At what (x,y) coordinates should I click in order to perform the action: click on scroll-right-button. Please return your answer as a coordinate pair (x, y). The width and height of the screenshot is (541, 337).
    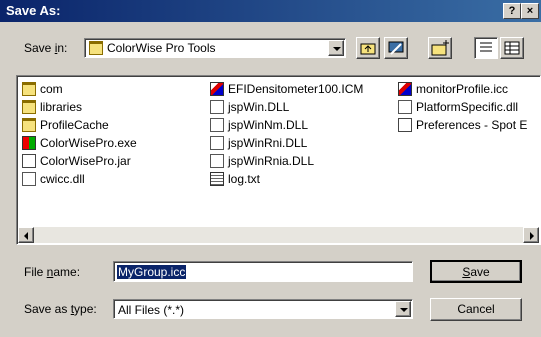
    Looking at the image, I should click on (531, 235).